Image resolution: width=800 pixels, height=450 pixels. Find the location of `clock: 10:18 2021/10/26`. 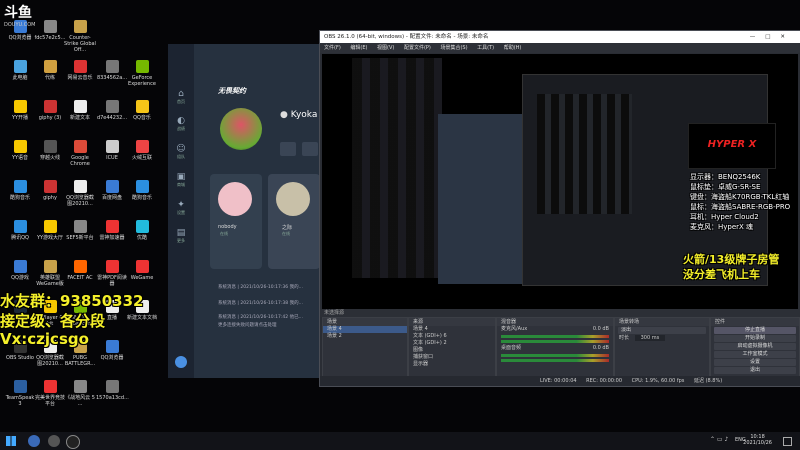

clock: 10:18 2021/10/26 is located at coordinates (757, 440).